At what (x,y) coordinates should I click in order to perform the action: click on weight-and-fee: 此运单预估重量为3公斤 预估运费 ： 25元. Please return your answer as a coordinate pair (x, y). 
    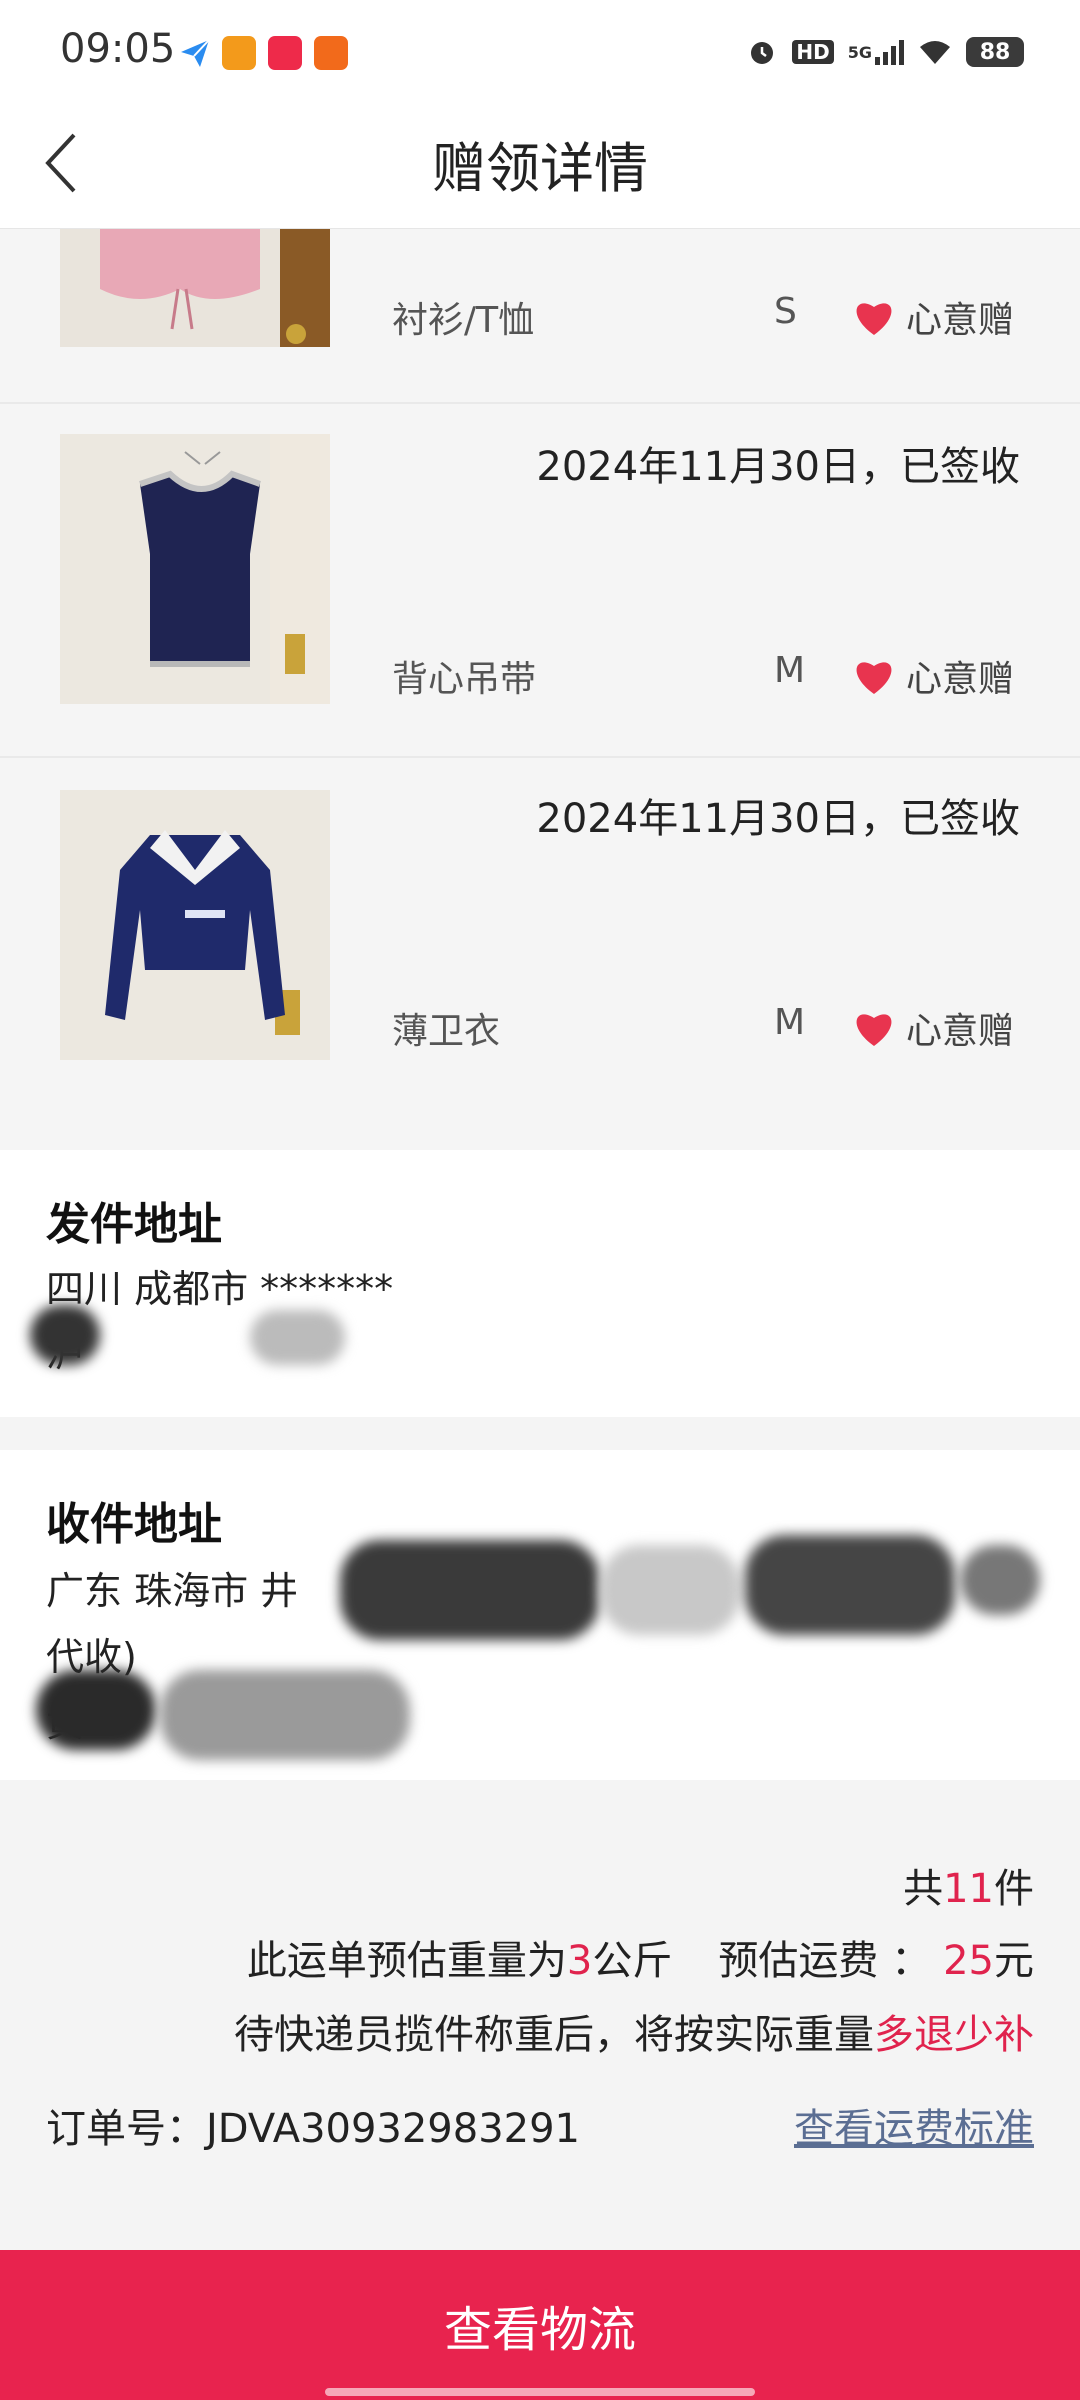
    Looking at the image, I should click on (640, 1957).